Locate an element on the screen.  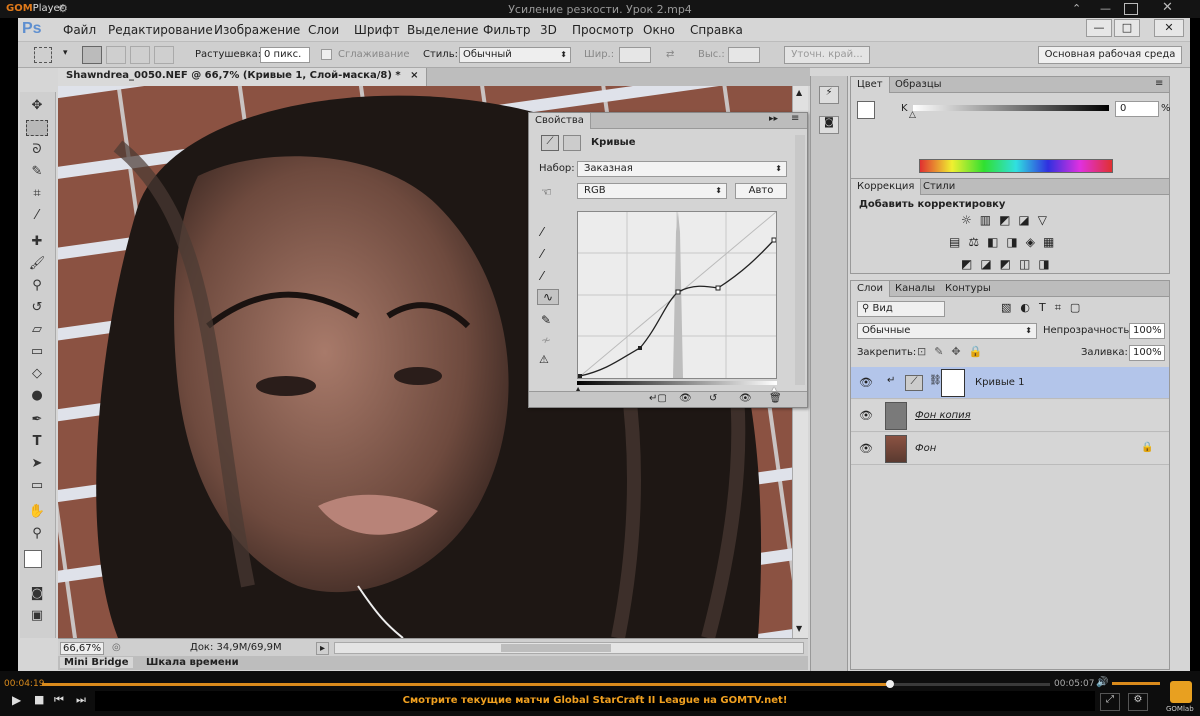
ps-minimize-button: — is located at coordinates (1099, 28).